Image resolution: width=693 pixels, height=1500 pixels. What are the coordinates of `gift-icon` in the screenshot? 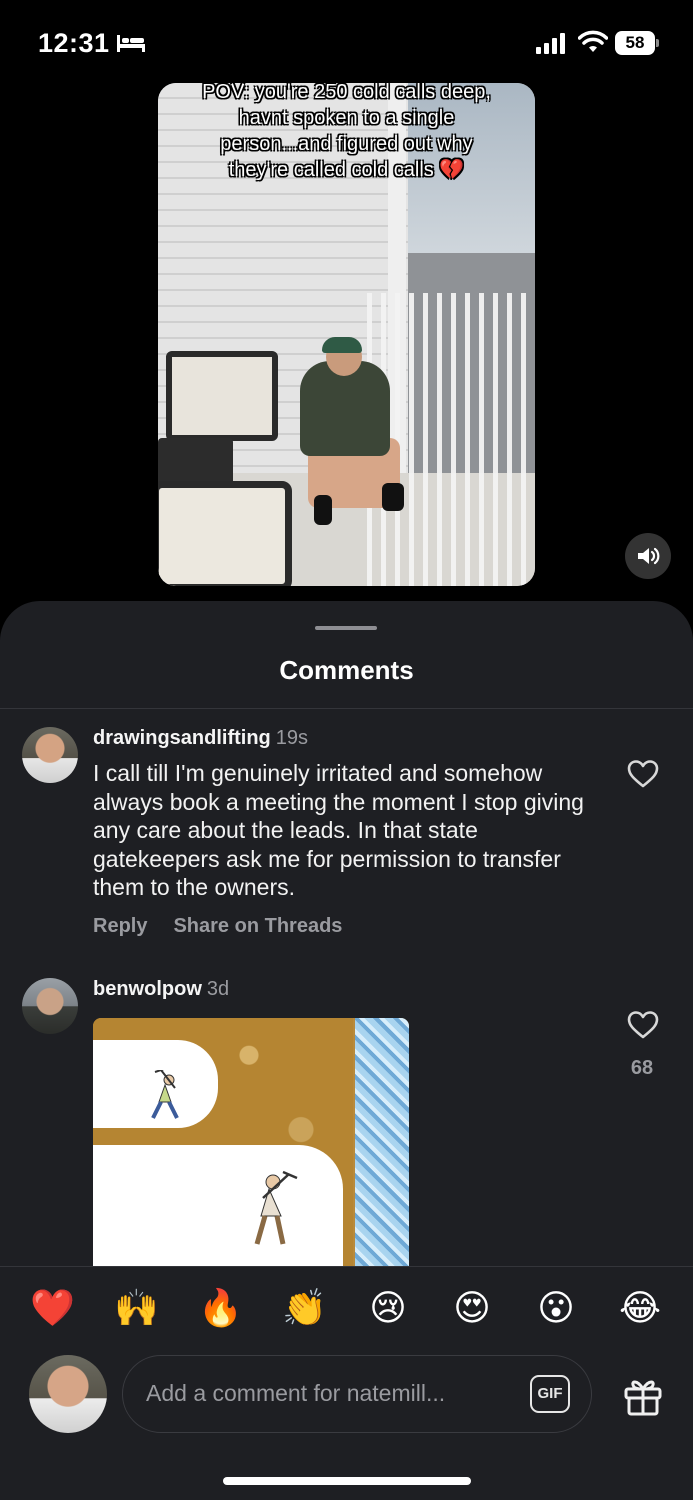 It's located at (643, 1396).